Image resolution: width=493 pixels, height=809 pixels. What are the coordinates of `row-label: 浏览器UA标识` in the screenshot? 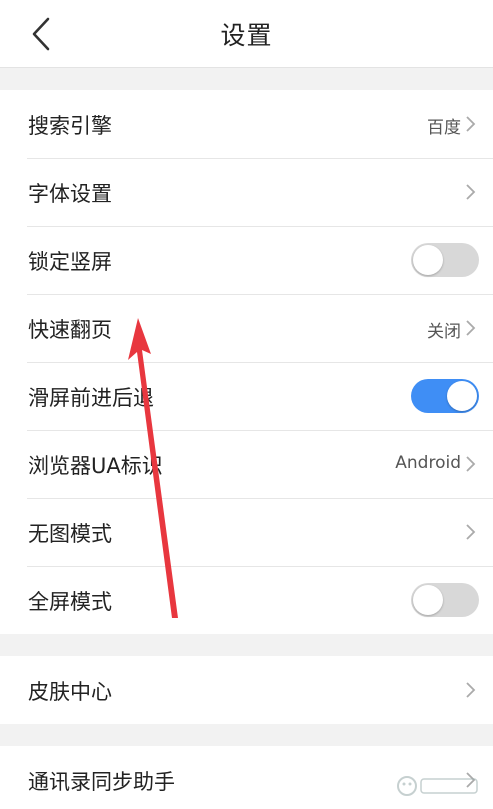 It's located at (95, 466).